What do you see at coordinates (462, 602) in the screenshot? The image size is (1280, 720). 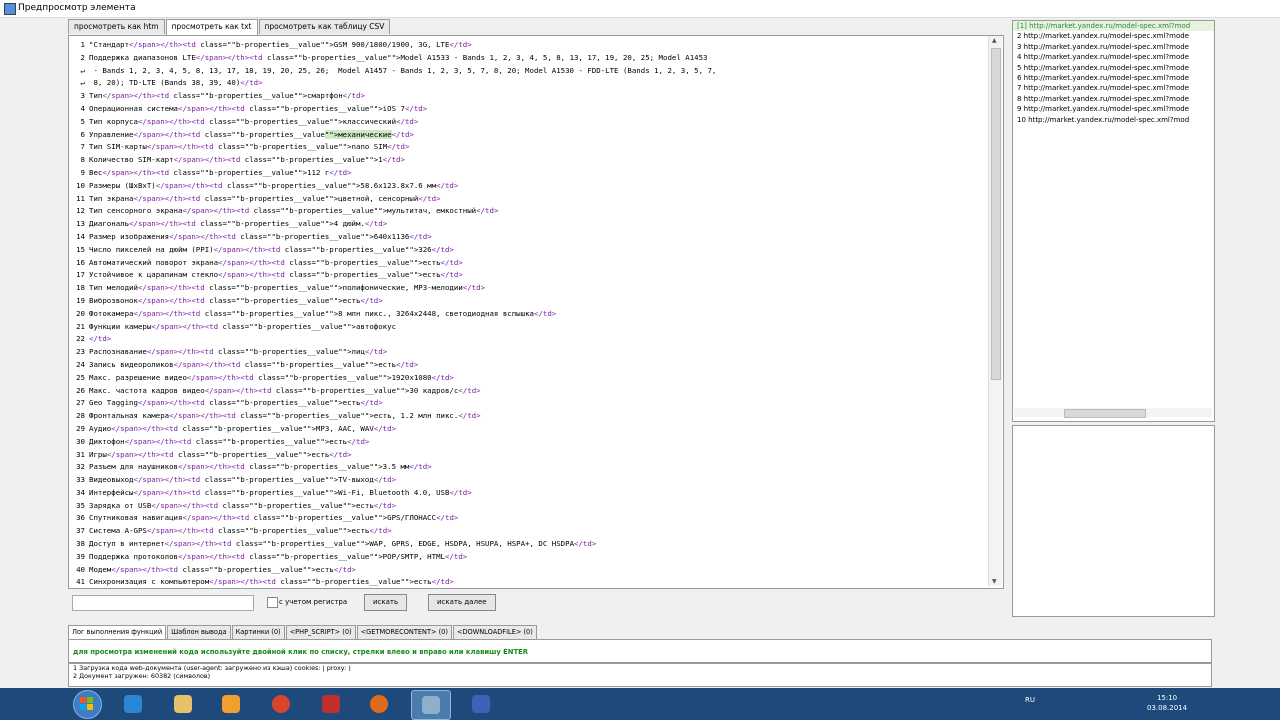 I see `find-next-button: искать далее` at bounding box center [462, 602].